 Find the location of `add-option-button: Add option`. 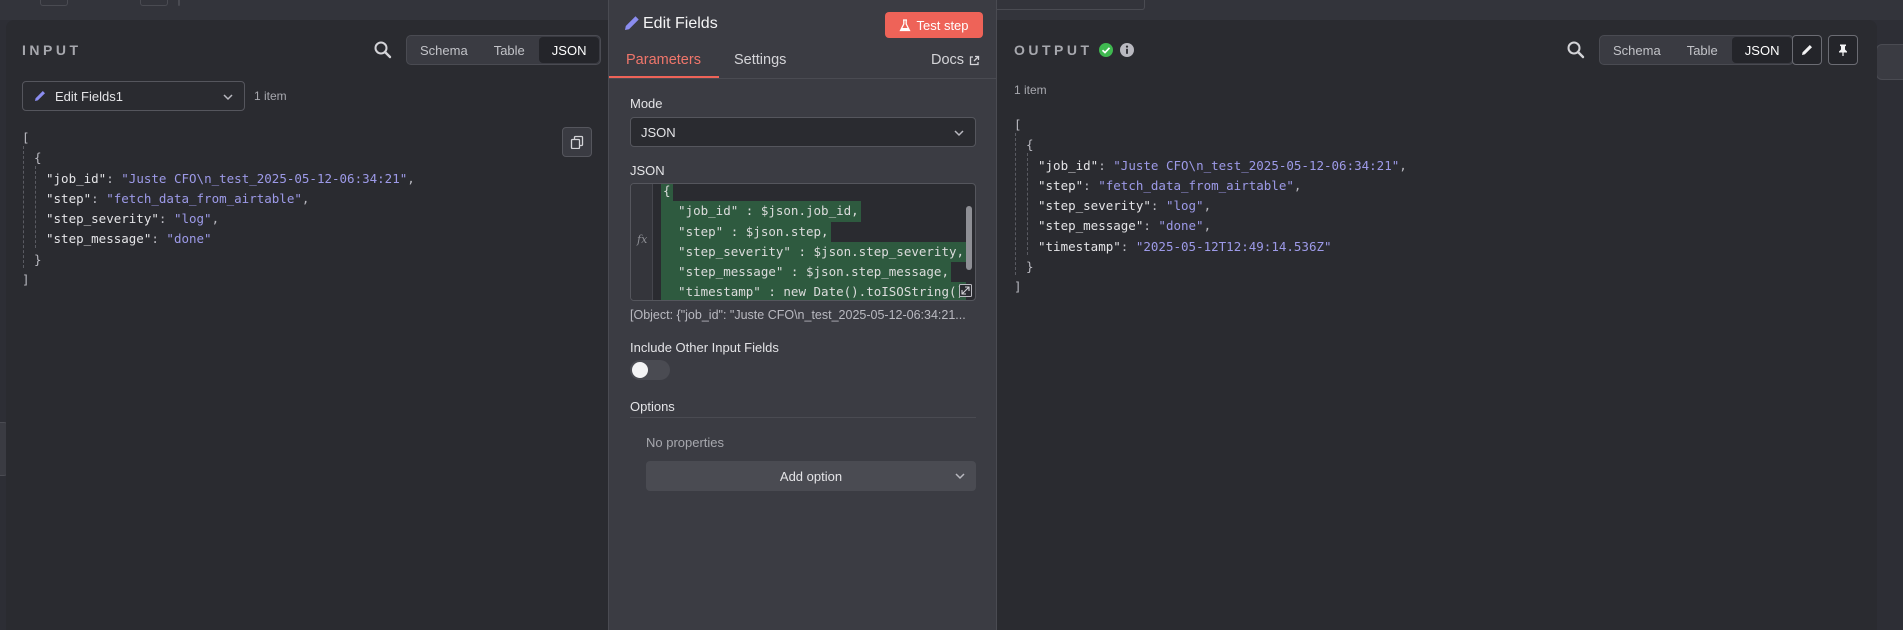

add-option-button: Add option is located at coordinates (811, 476).